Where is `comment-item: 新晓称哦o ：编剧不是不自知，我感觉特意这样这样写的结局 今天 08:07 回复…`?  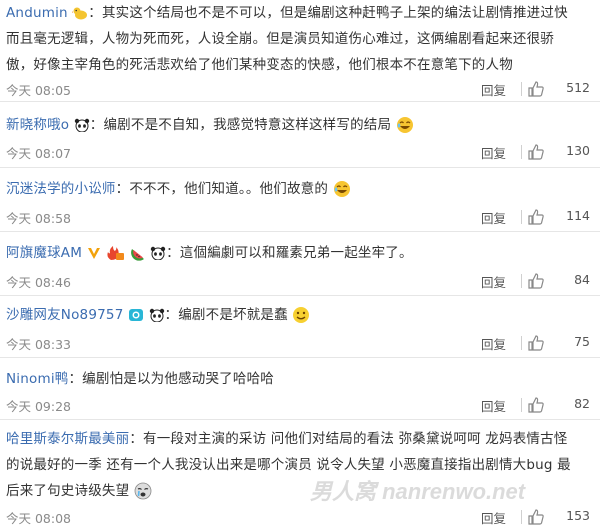
comment-item: 新晓称哦o ：编剧不是不自知，我感觉特意这样这样写的结局 今天 08:07 回复… is located at coordinates (300, 135).